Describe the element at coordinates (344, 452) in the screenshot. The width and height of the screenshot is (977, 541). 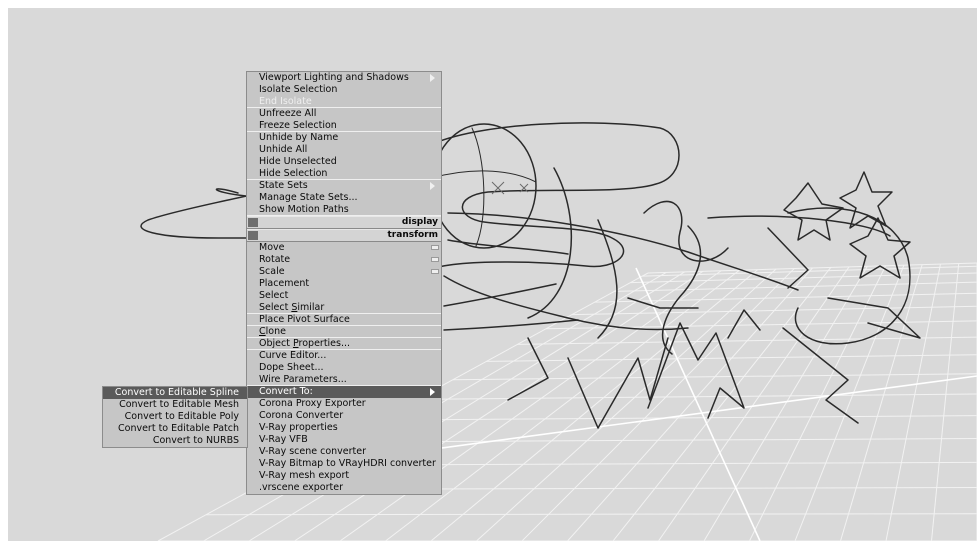
I see `menu-item-vray-scene-converter: V-Ray scene converter` at that location.